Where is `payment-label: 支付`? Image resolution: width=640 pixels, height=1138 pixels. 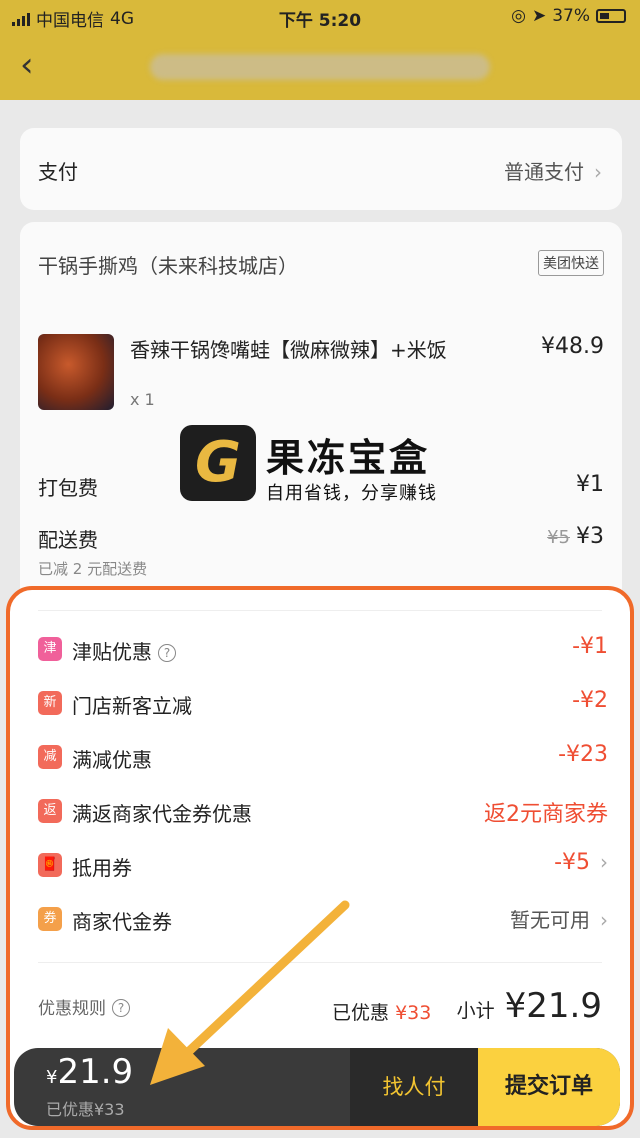
payment-label: 支付 is located at coordinates (58, 172).